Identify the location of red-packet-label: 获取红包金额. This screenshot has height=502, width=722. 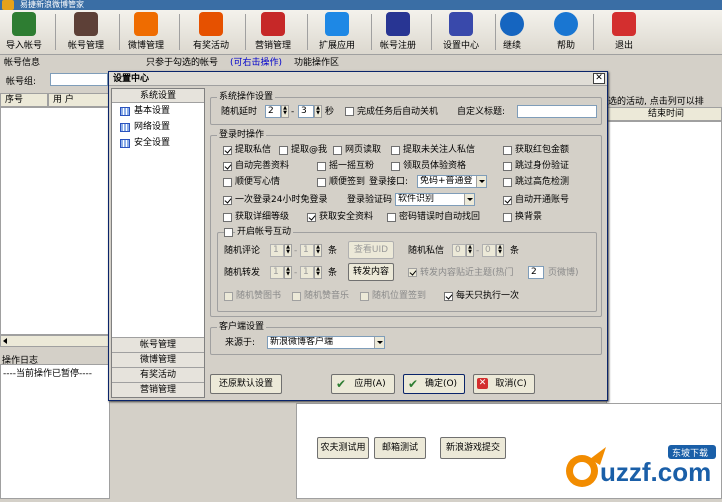
(542, 150).